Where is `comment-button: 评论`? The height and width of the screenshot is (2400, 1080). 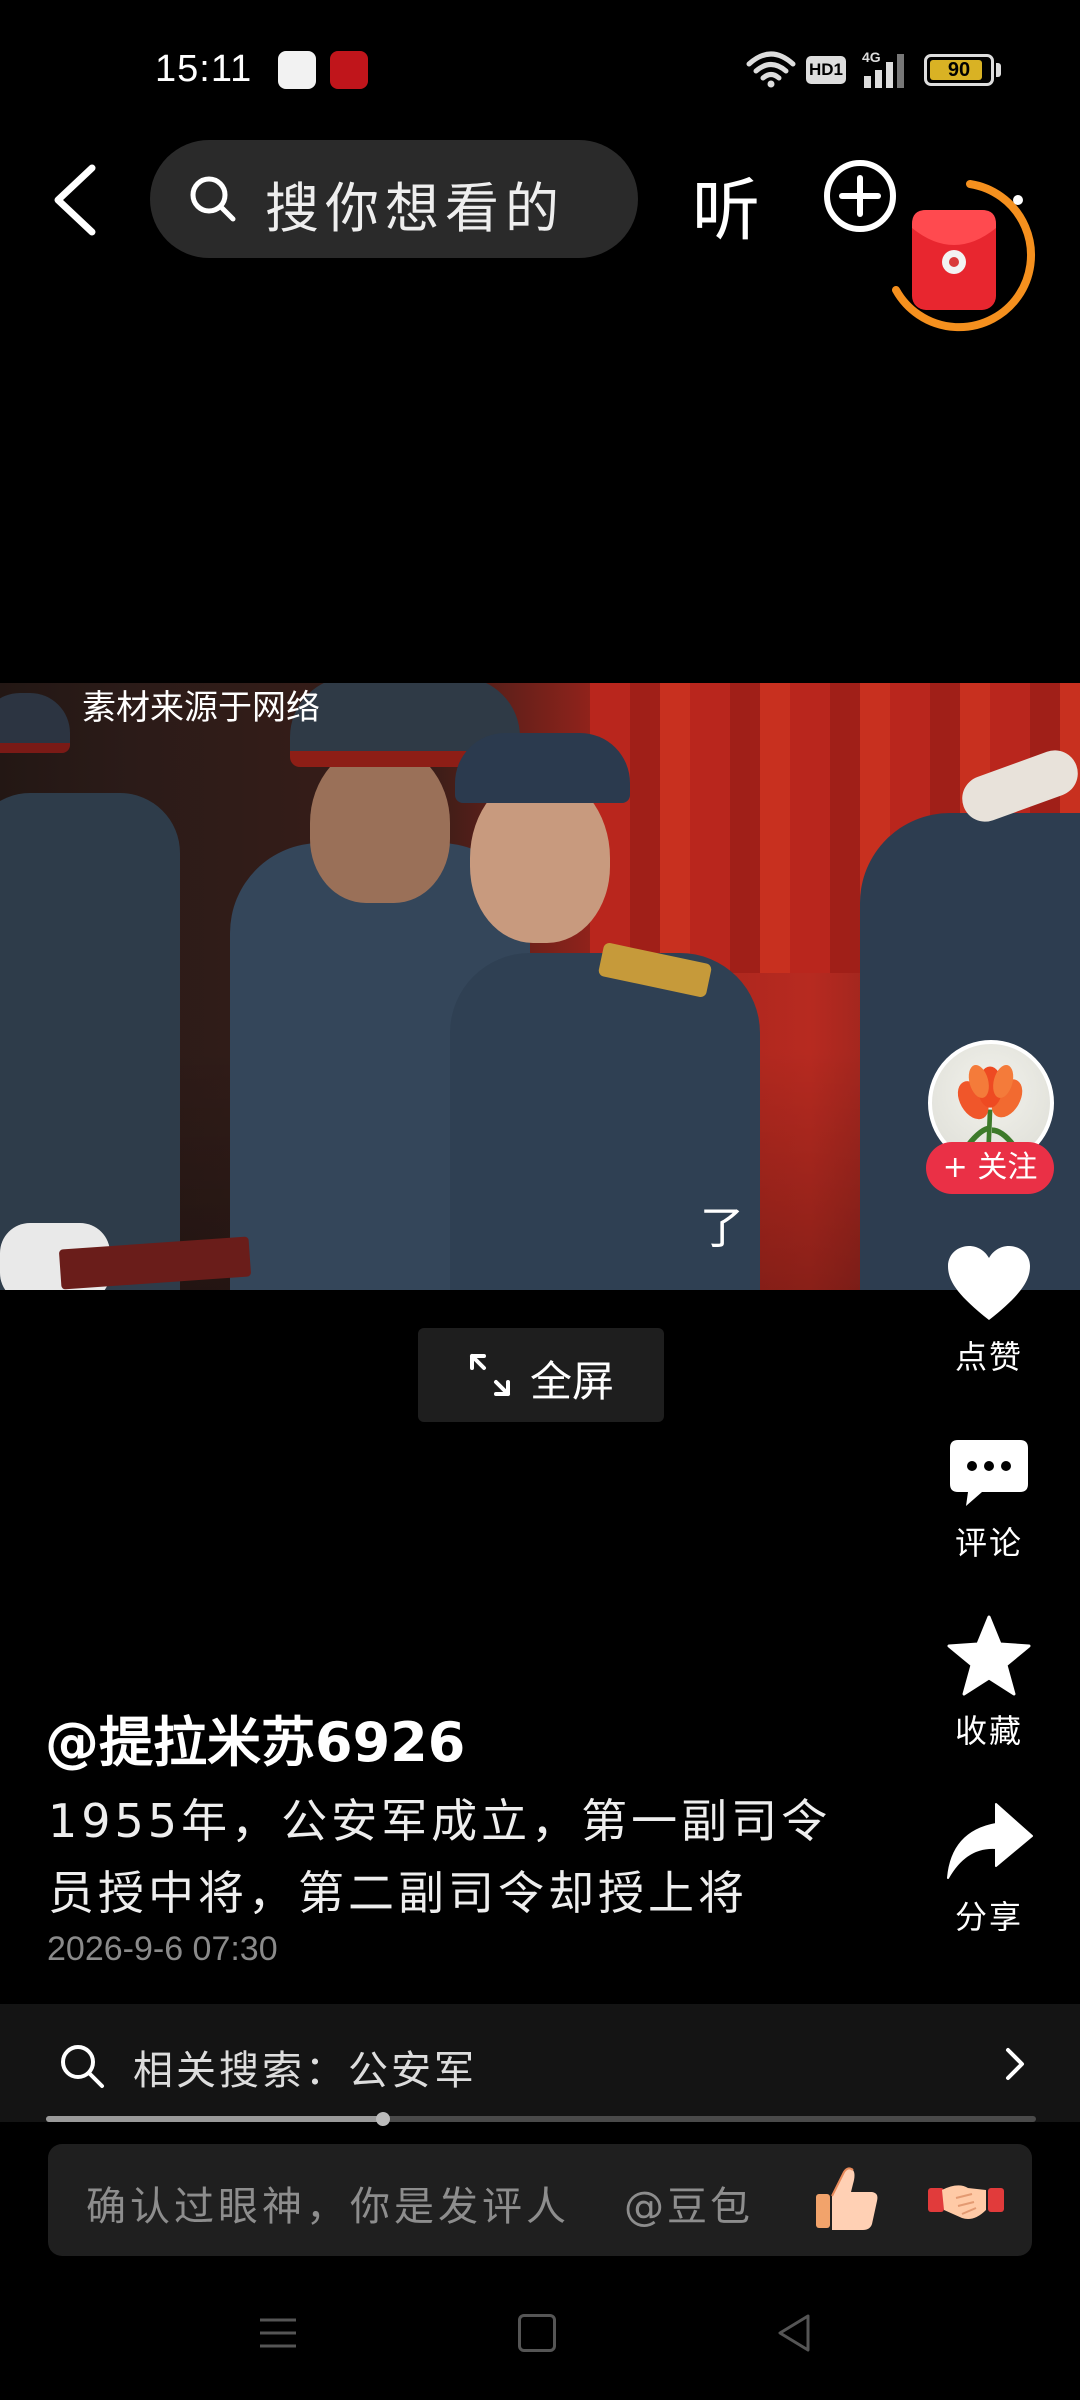
comment-button: 评论 is located at coordinates (989, 1501).